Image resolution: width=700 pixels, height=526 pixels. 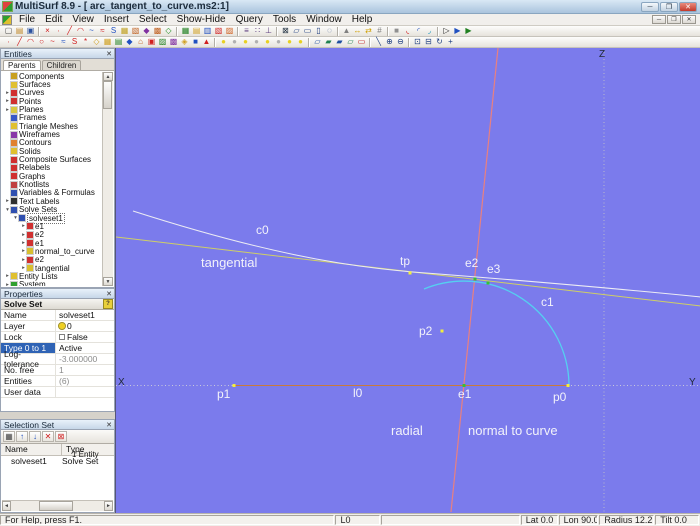 What do you see at coordinates (362, 20) in the screenshot?
I see `menu-item: Help` at bounding box center [362, 20].